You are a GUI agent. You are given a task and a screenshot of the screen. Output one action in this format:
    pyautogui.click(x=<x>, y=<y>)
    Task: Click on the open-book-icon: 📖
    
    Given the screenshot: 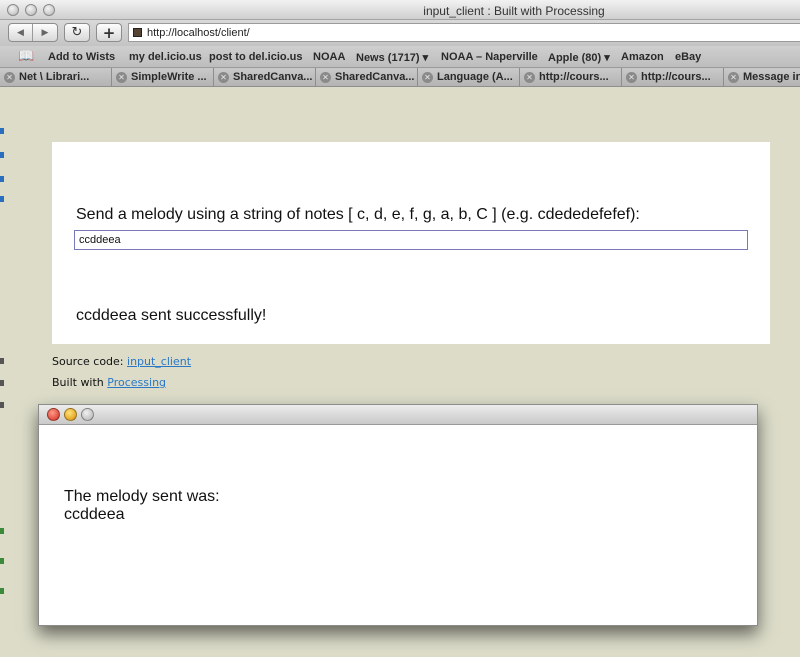 What is the action you would take?
    pyautogui.click(x=26, y=56)
    